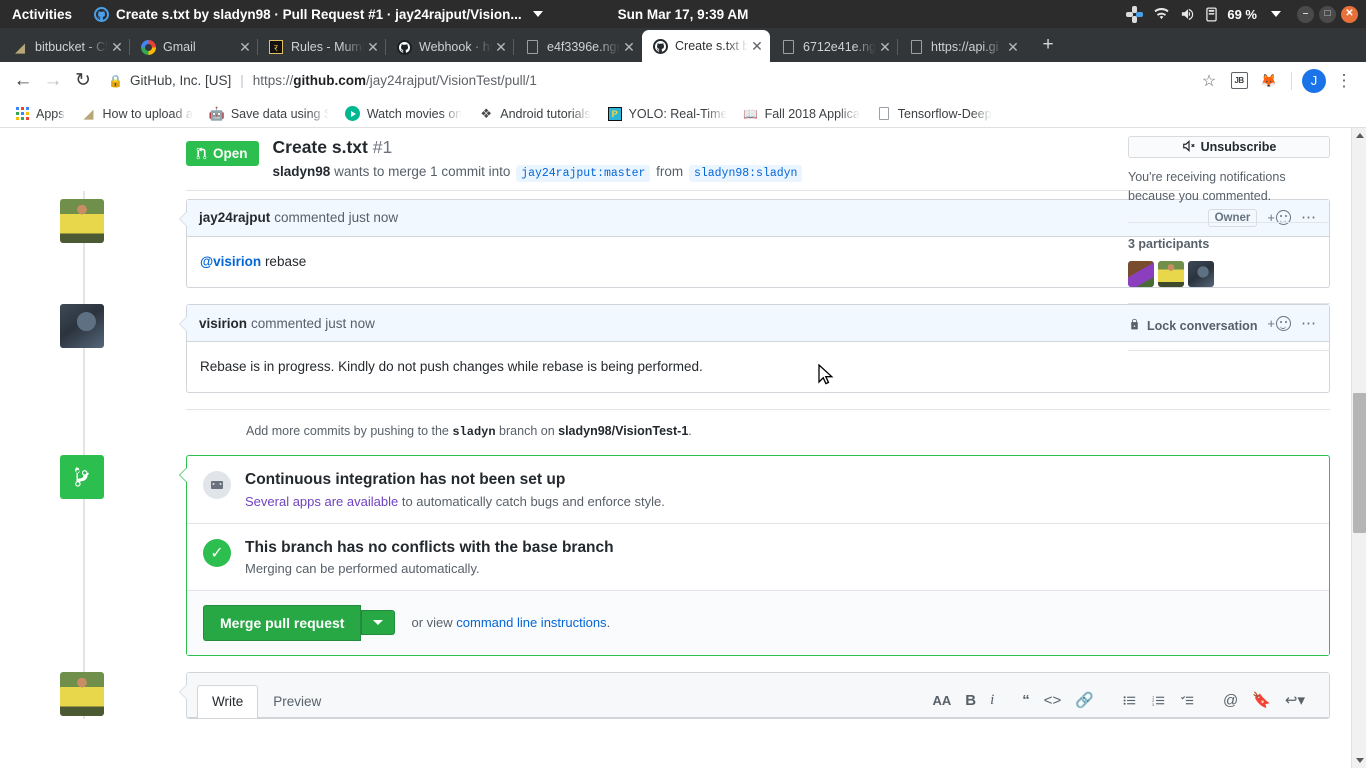 This screenshot has width=1366, height=768. What do you see at coordinates (44, 14) in the screenshot?
I see `activities-button: Activities` at bounding box center [44, 14].